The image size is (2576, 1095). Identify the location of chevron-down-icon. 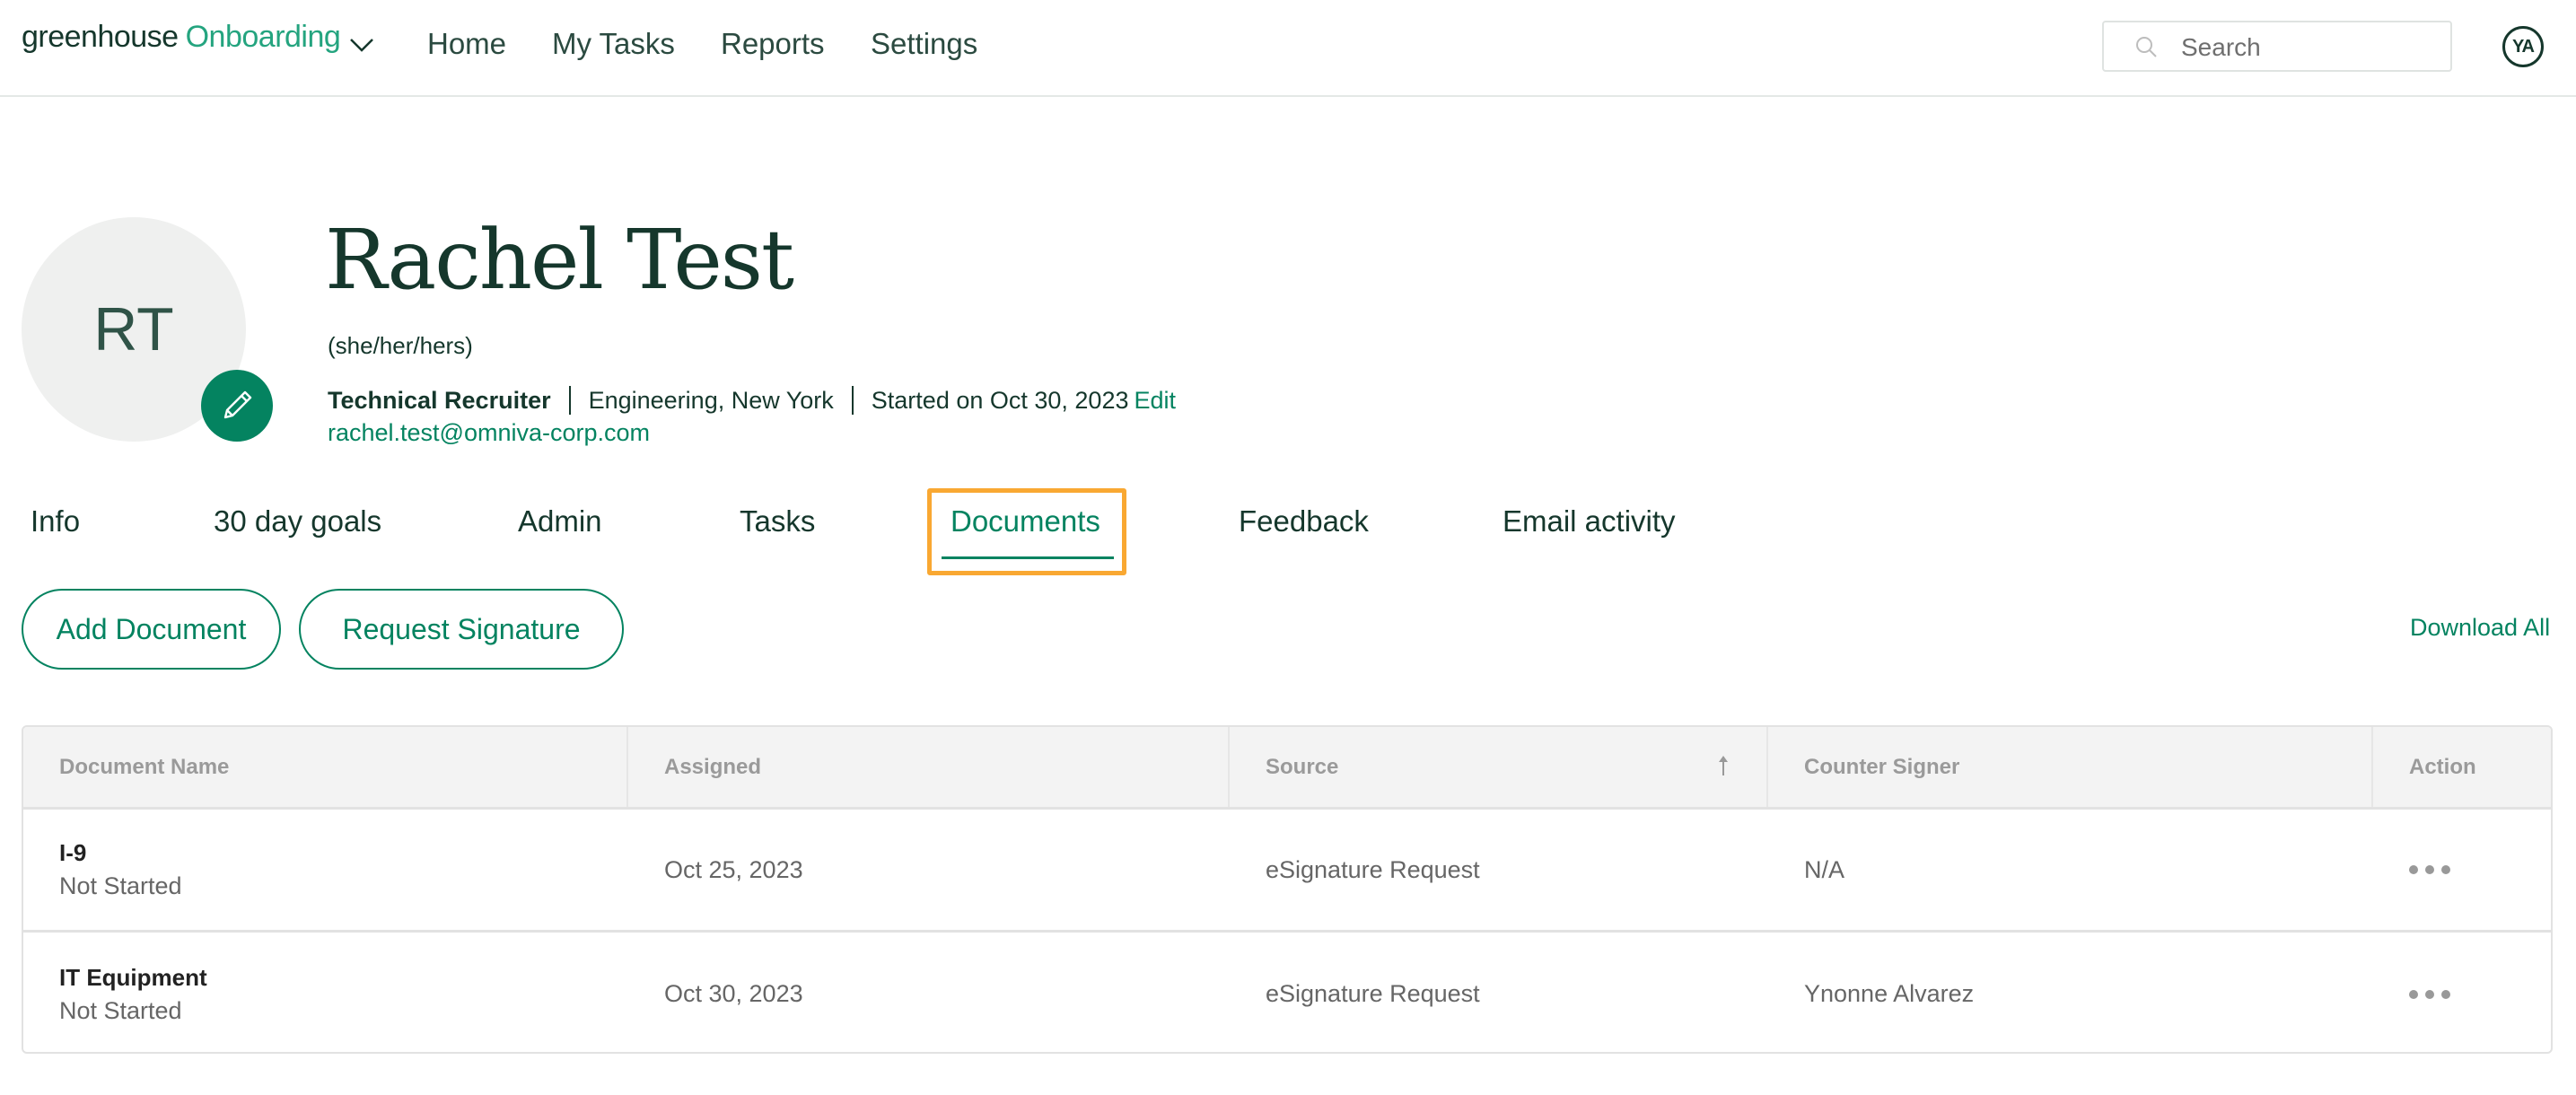
(361, 45).